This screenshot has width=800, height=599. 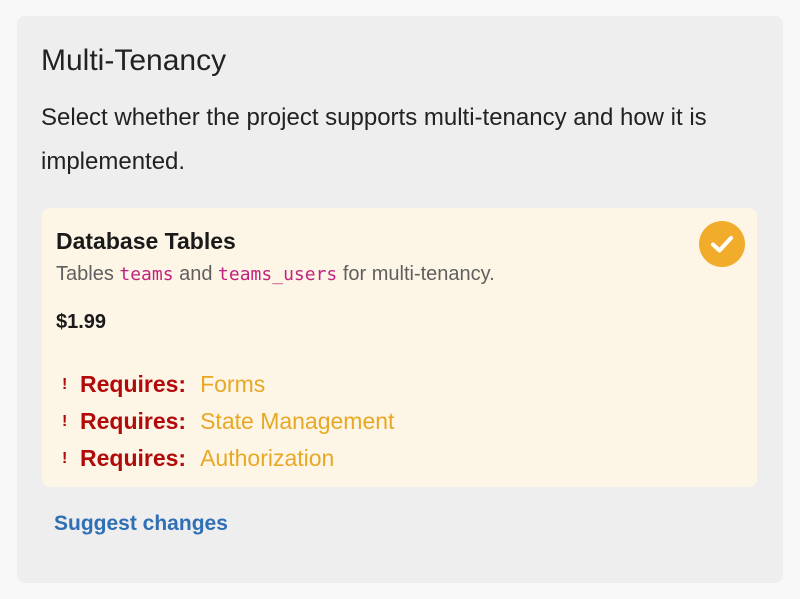 I want to click on check-circle-icon, so click(x=722, y=244).